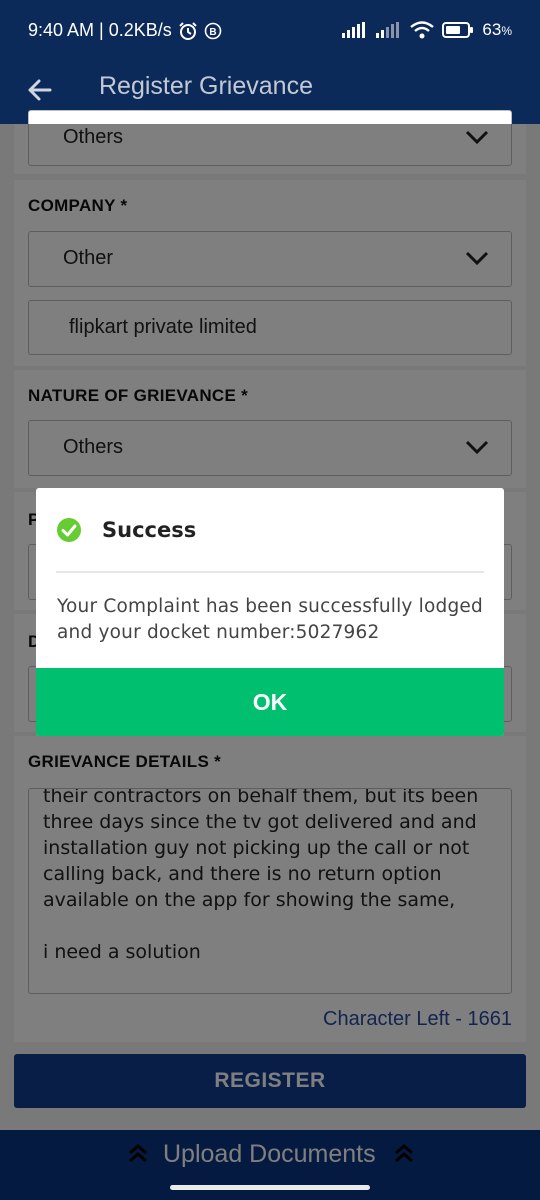 This screenshot has height=1200, width=540. I want to click on home-indicator, so click(270, 1187).